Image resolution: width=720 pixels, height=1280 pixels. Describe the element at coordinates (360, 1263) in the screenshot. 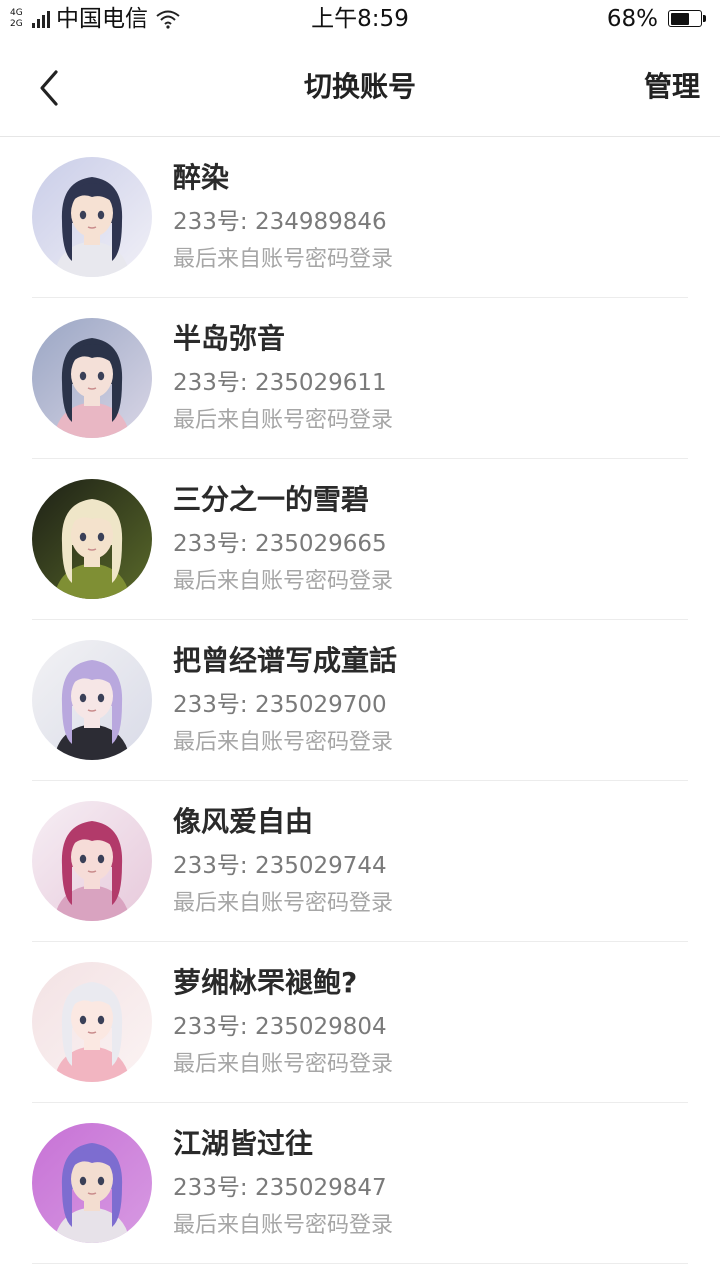

I see `divider` at that location.